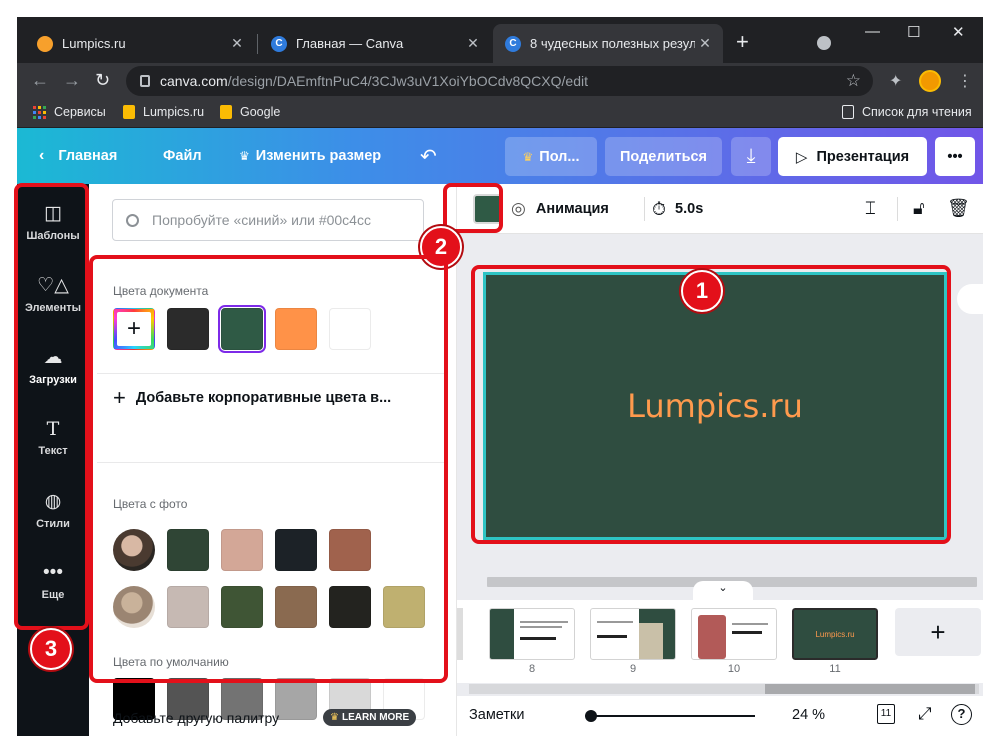 Image resolution: width=1000 pixels, height=753 pixels. I want to click on home-button: ‹ Главная, so click(78, 156).